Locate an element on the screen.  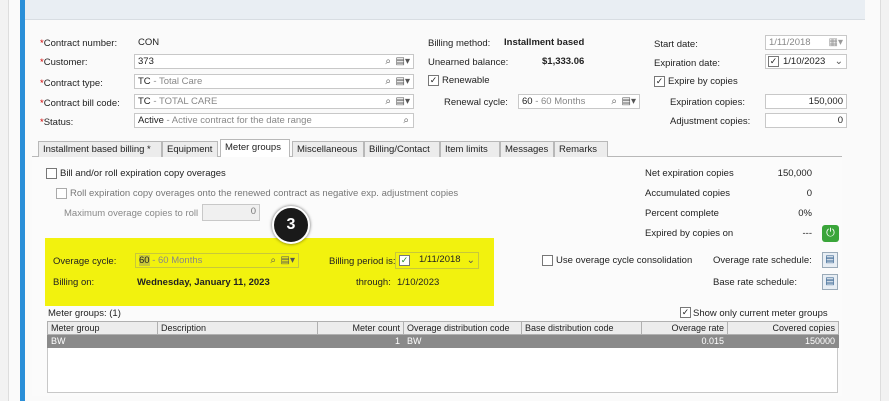
highlight-overlay is located at coordinates (269, 272).